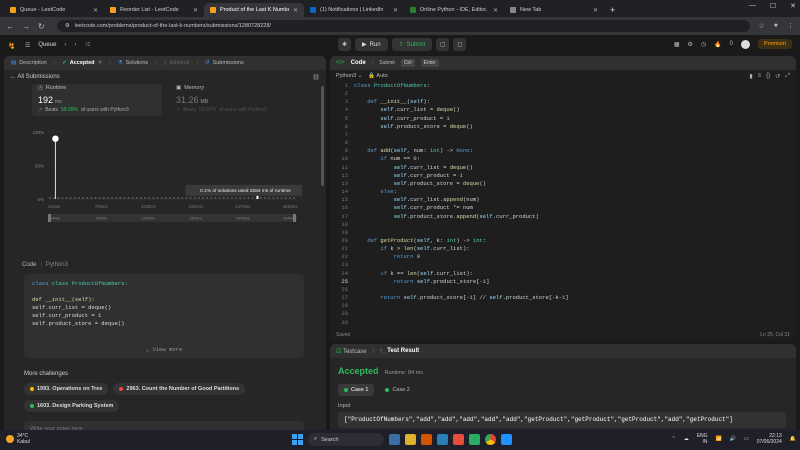  Describe the element at coordinates (474, 439) in the screenshot. I see `spotify-icon` at that location.